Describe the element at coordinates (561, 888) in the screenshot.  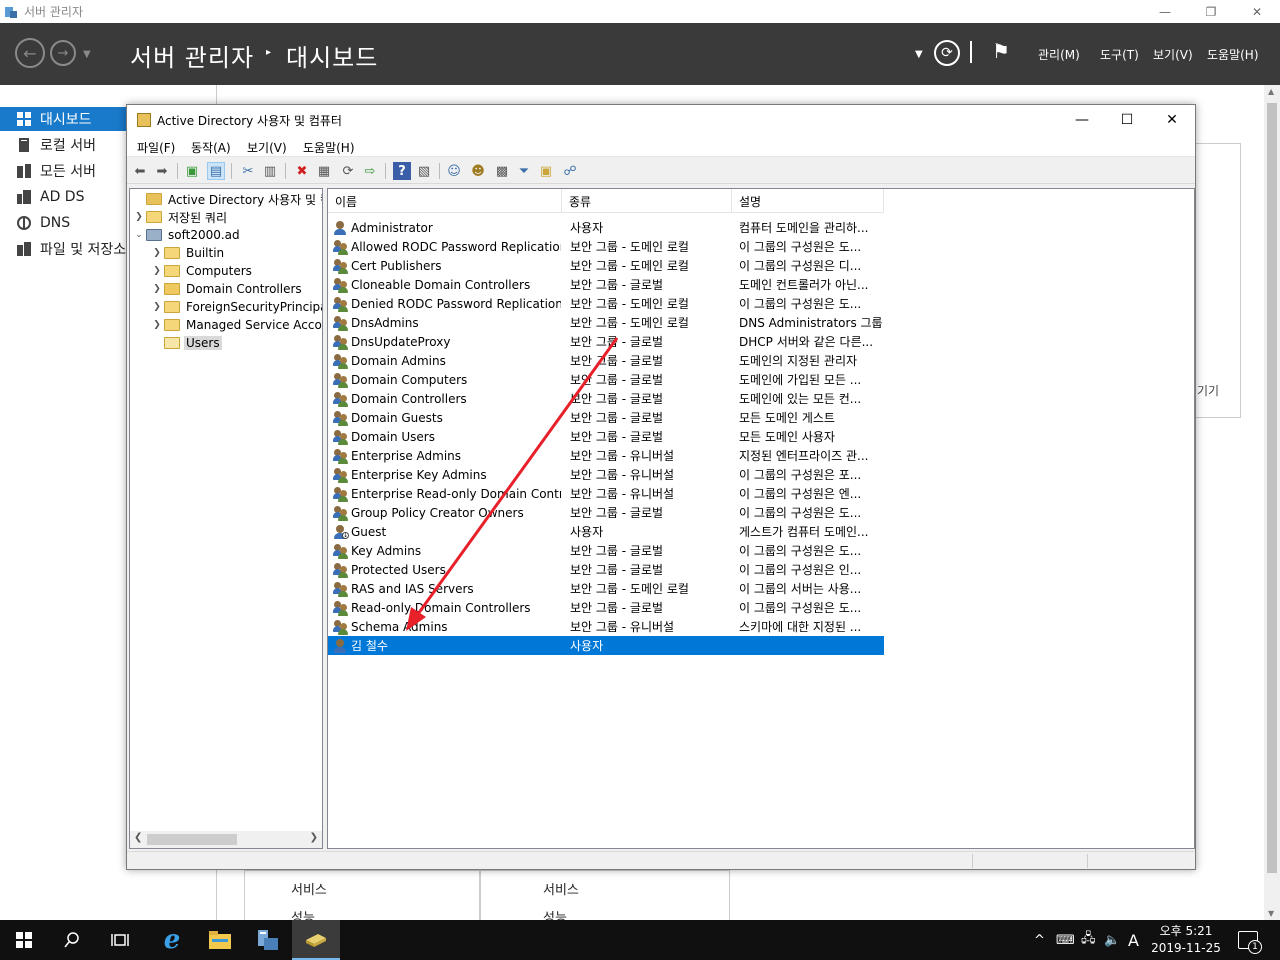
I see `services-label: 서비스` at that location.